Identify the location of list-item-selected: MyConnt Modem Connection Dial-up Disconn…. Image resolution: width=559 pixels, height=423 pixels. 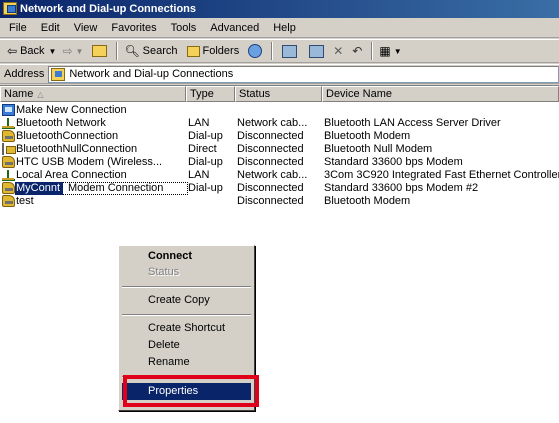
(279, 188).